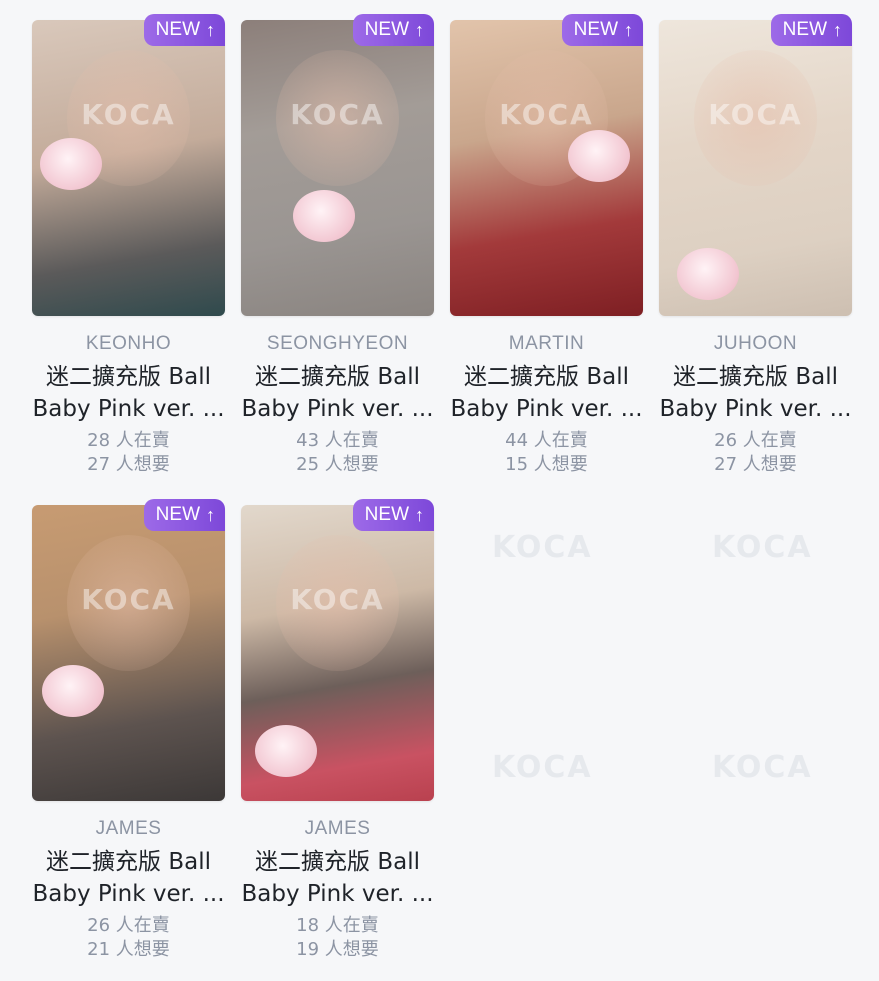 This screenshot has width=879, height=981. Describe the element at coordinates (546, 464) in the screenshot. I see `wanting-count: 15 人想要` at that location.